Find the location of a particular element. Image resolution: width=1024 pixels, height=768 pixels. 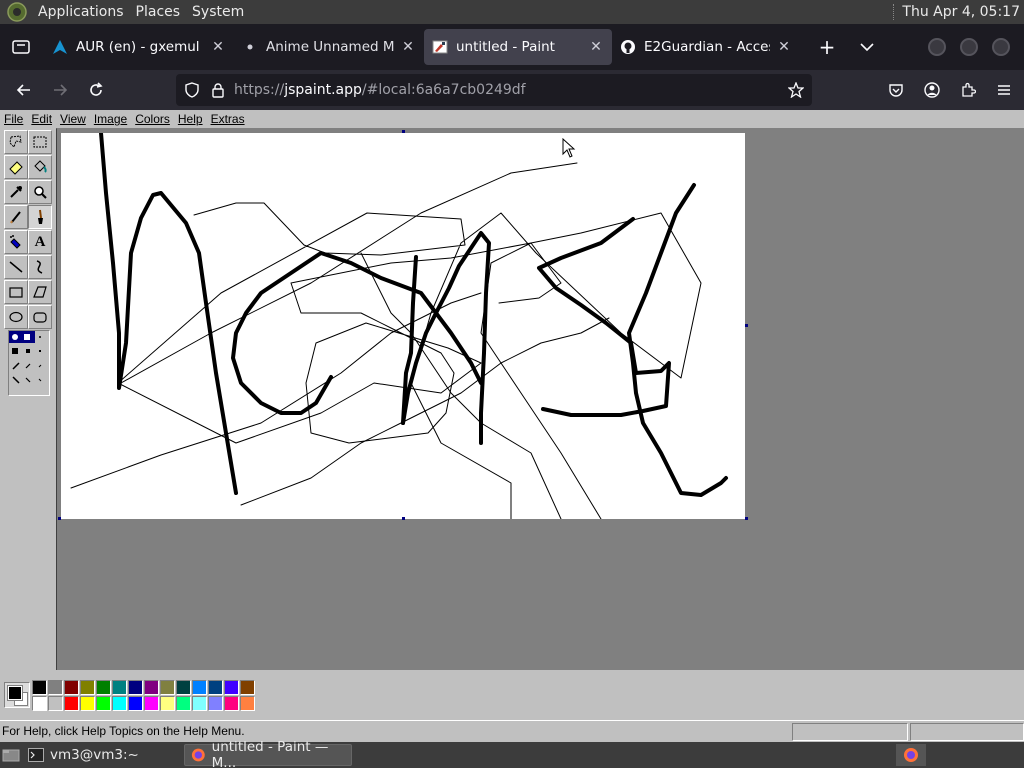

line-tool is located at coordinates (16, 267).